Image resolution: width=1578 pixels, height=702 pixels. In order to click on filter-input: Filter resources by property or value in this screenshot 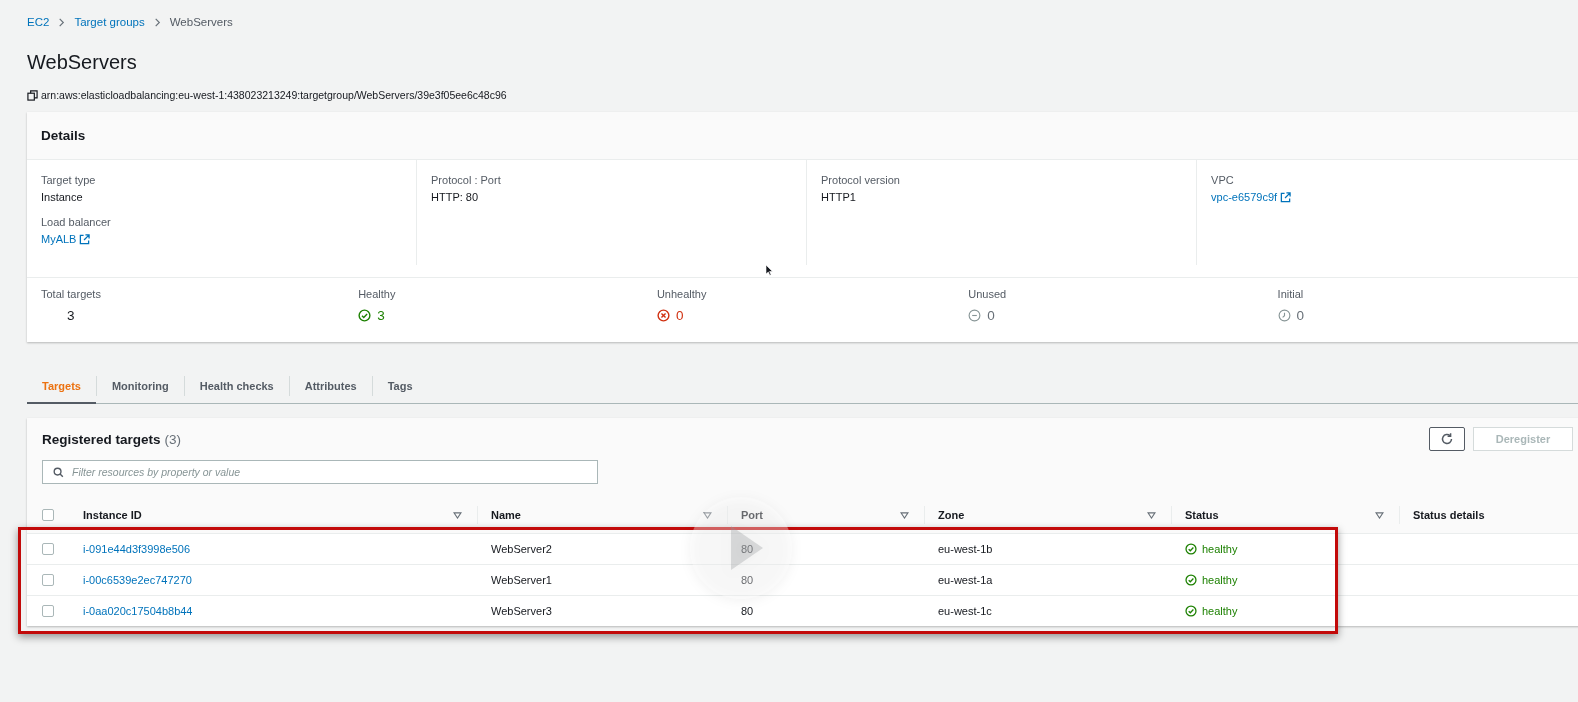, I will do `click(333, 472)`.